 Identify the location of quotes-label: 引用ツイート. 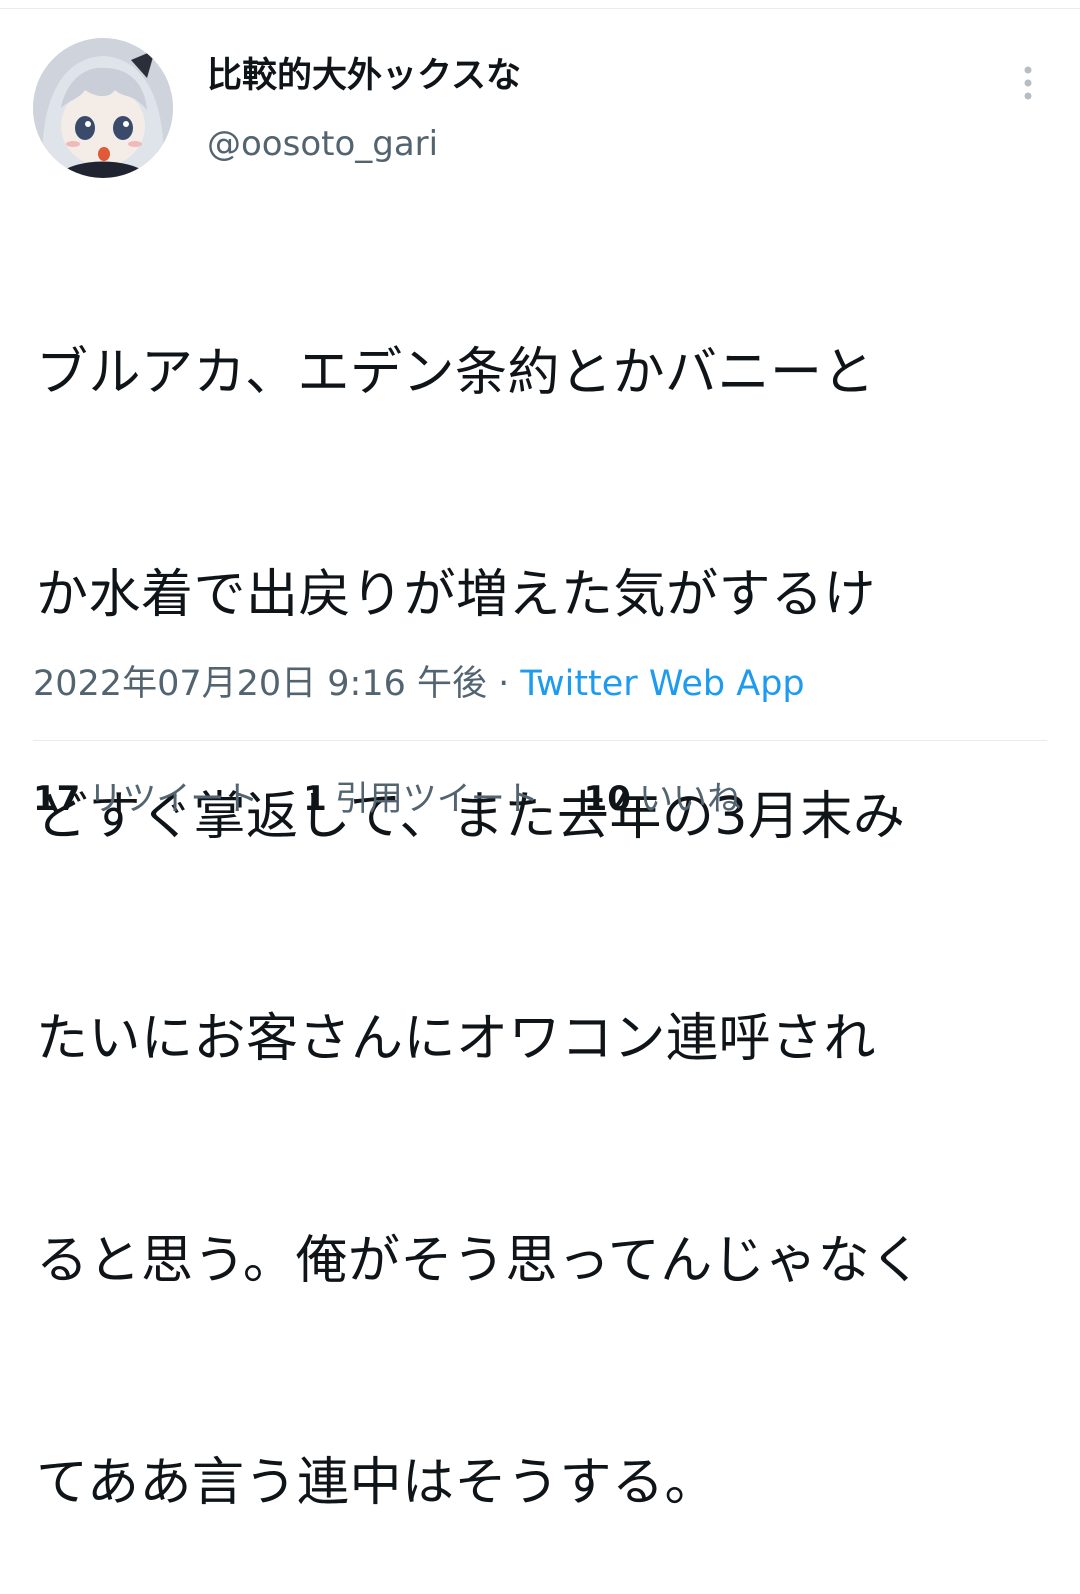
(436, 799).